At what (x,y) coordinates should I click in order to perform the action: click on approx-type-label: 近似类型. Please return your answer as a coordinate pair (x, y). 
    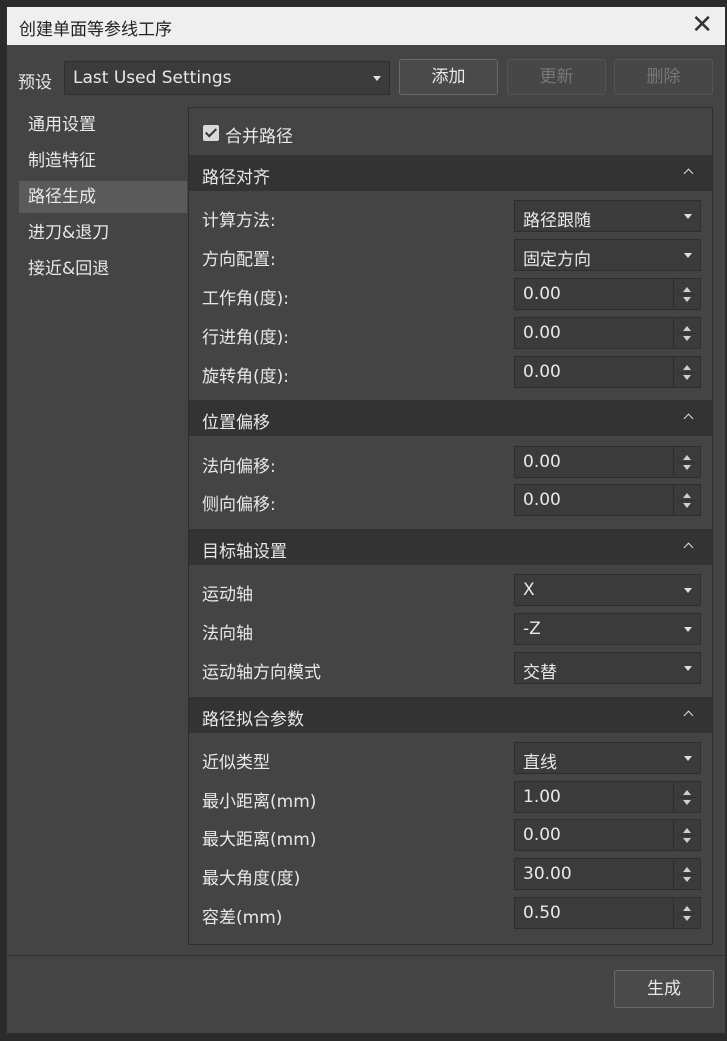
    Looking at the image, I should click on (236, 763).